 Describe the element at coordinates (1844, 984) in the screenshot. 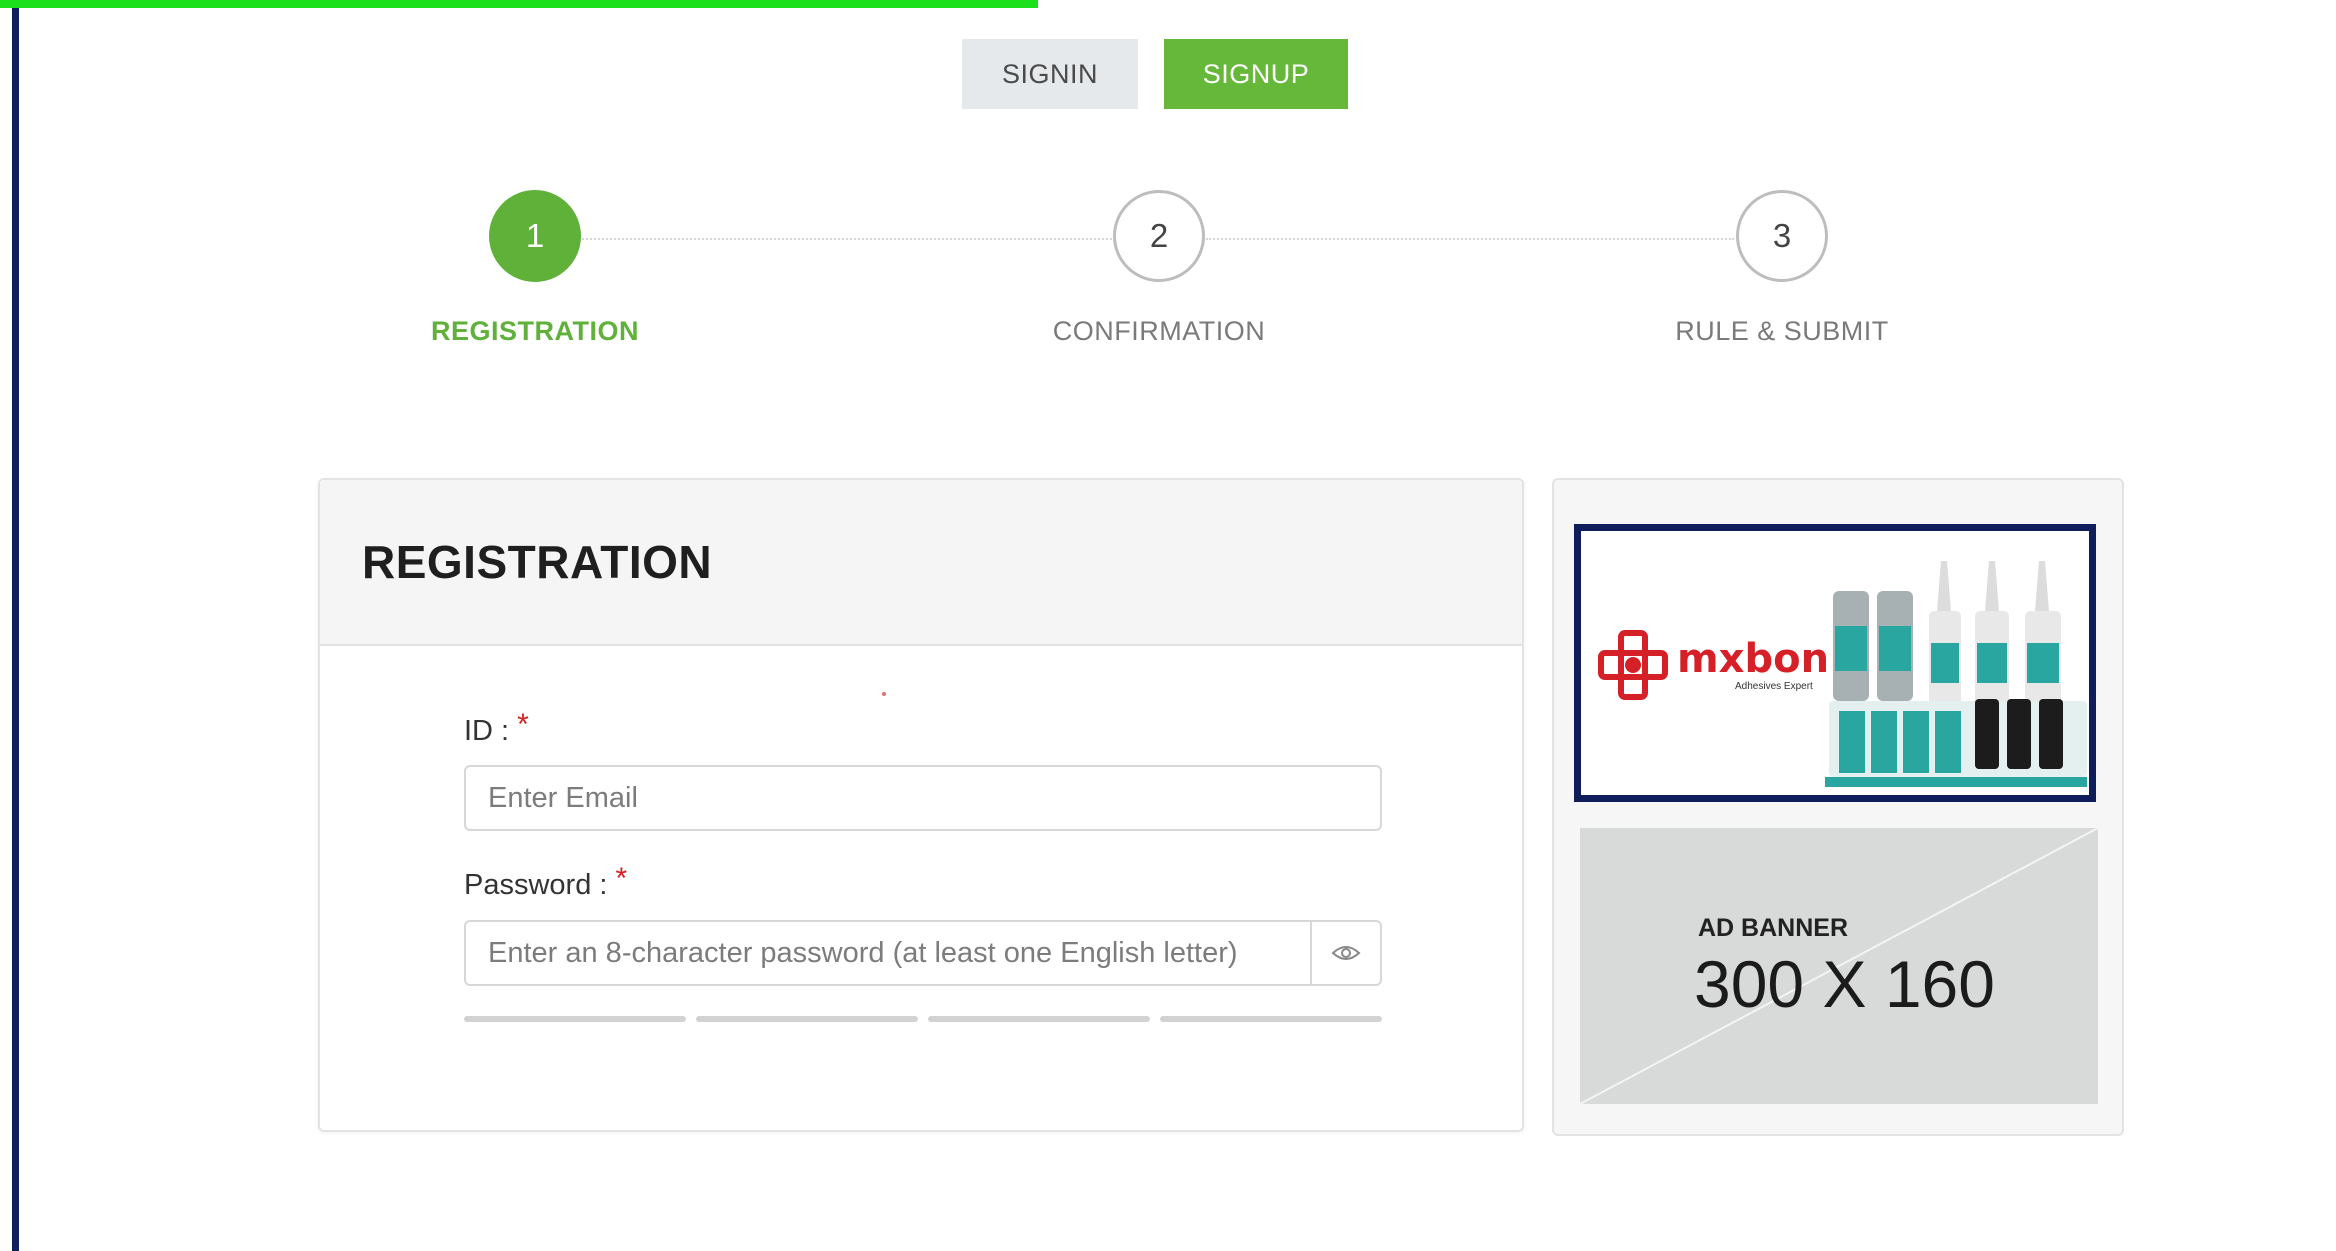

I see `ad-banner-size: 300 X 160` at that location.